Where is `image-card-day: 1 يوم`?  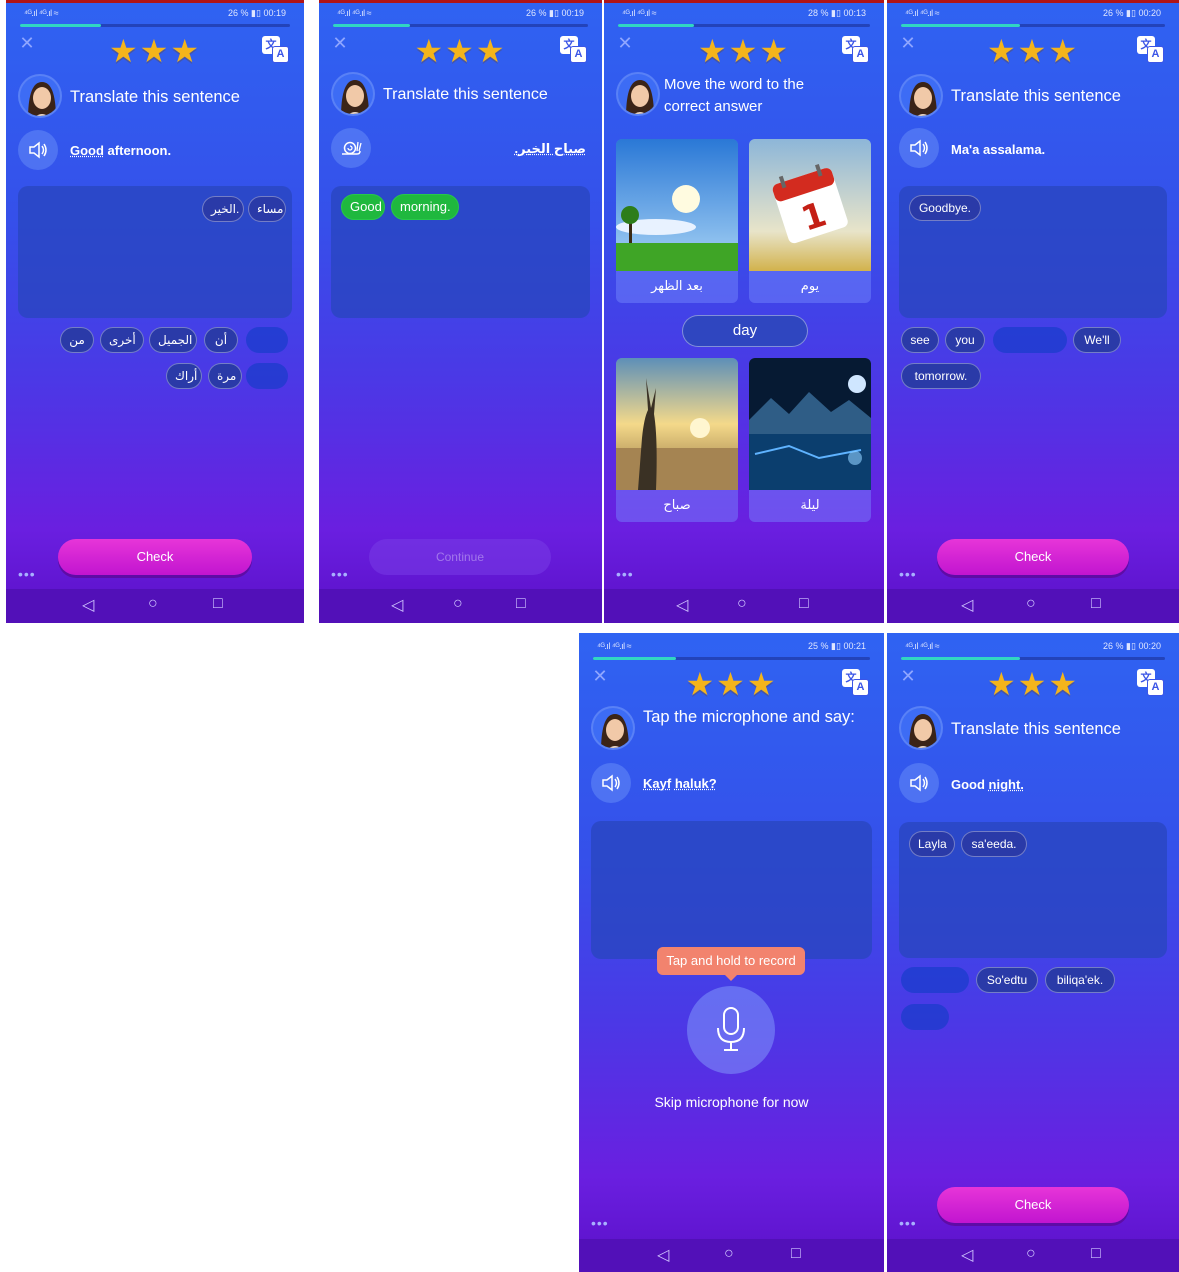
image-card-day: 1 يوم is located at coordinates (810, 221).